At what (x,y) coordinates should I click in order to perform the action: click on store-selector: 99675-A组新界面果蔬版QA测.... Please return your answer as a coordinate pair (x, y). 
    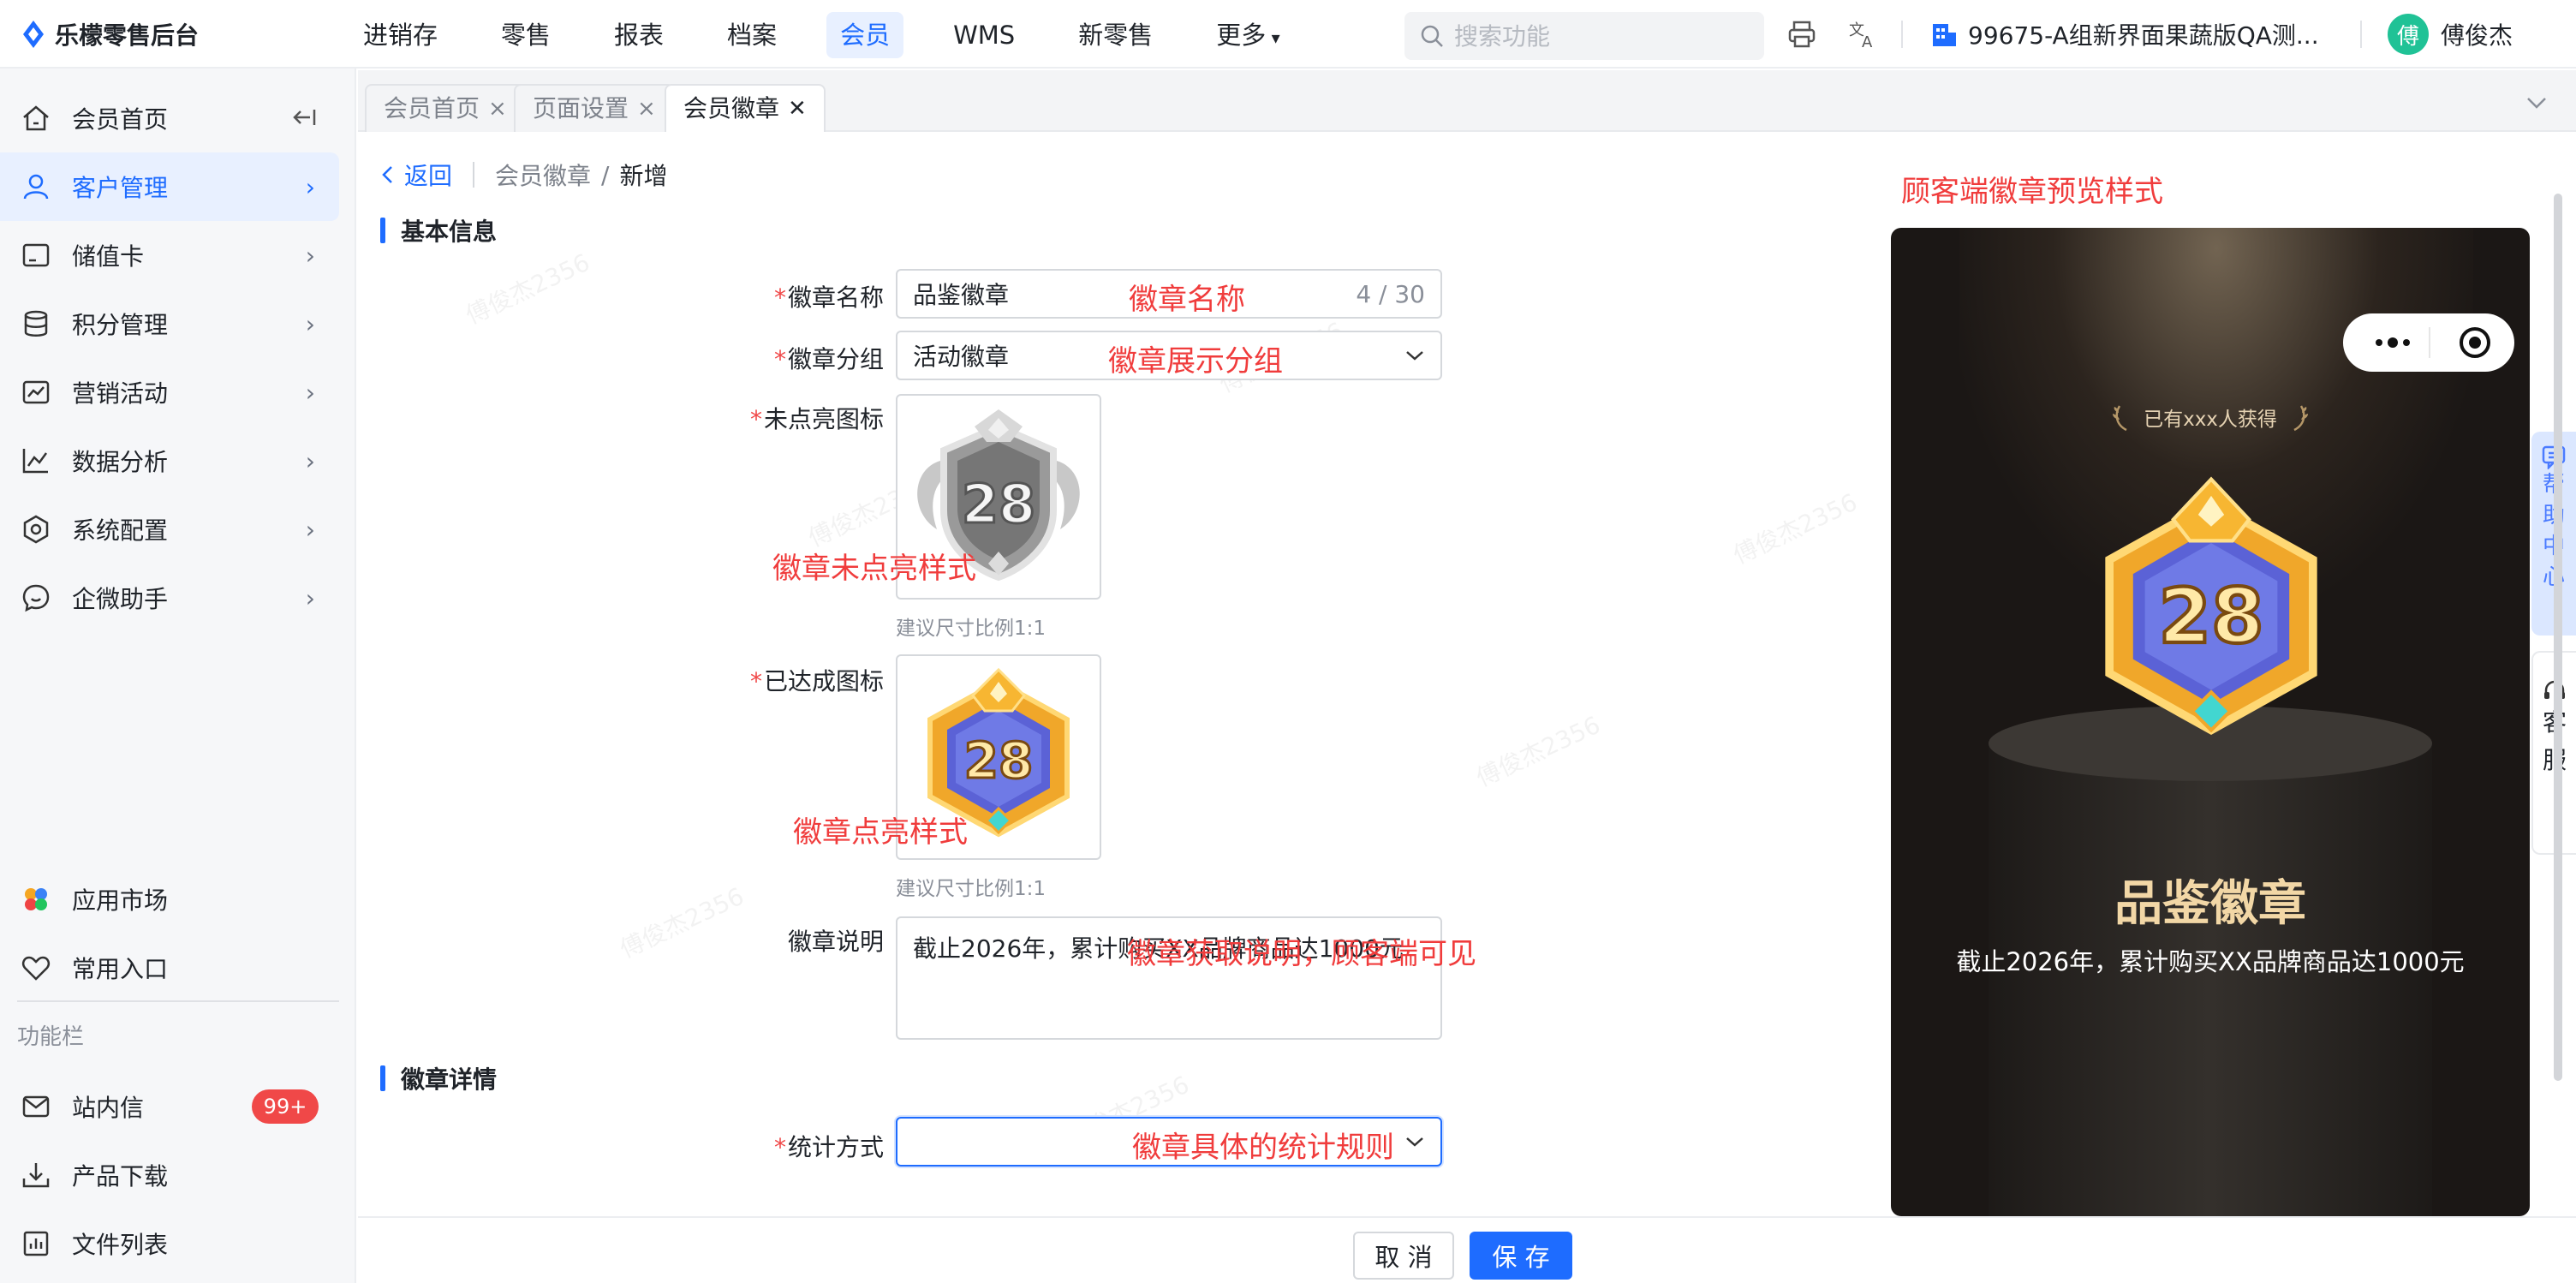
    Looking at the image, I should click on (2124, 34).